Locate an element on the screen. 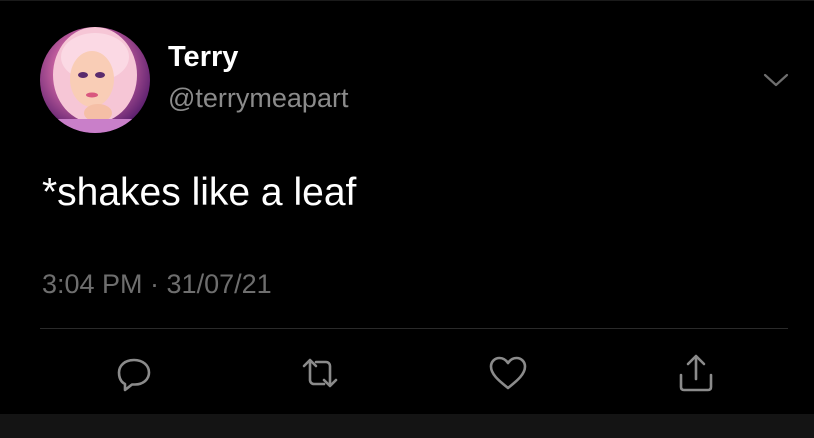  share-icon is located at coordinates (696, 373).